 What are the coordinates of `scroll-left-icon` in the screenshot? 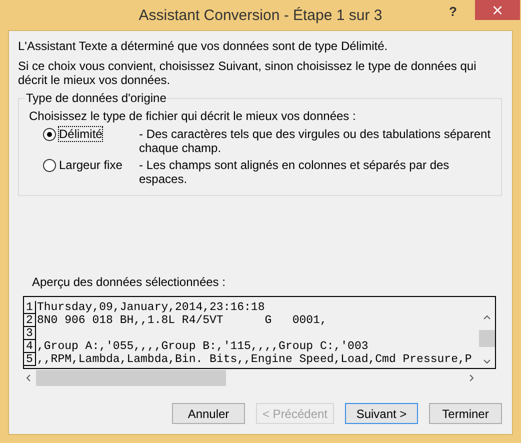 It's located at (28, 378).